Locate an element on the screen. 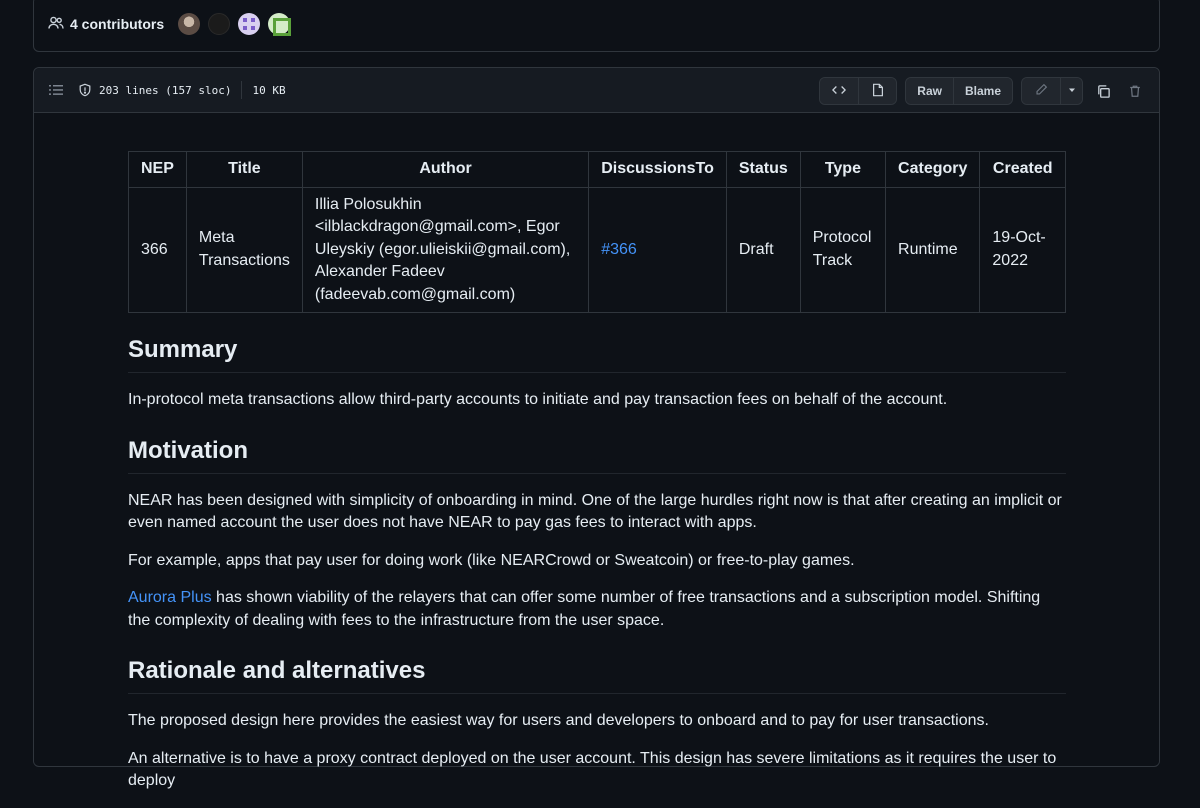 This screenshot has height=808, width=1200. file-icon is located at coordinates (878, 91).